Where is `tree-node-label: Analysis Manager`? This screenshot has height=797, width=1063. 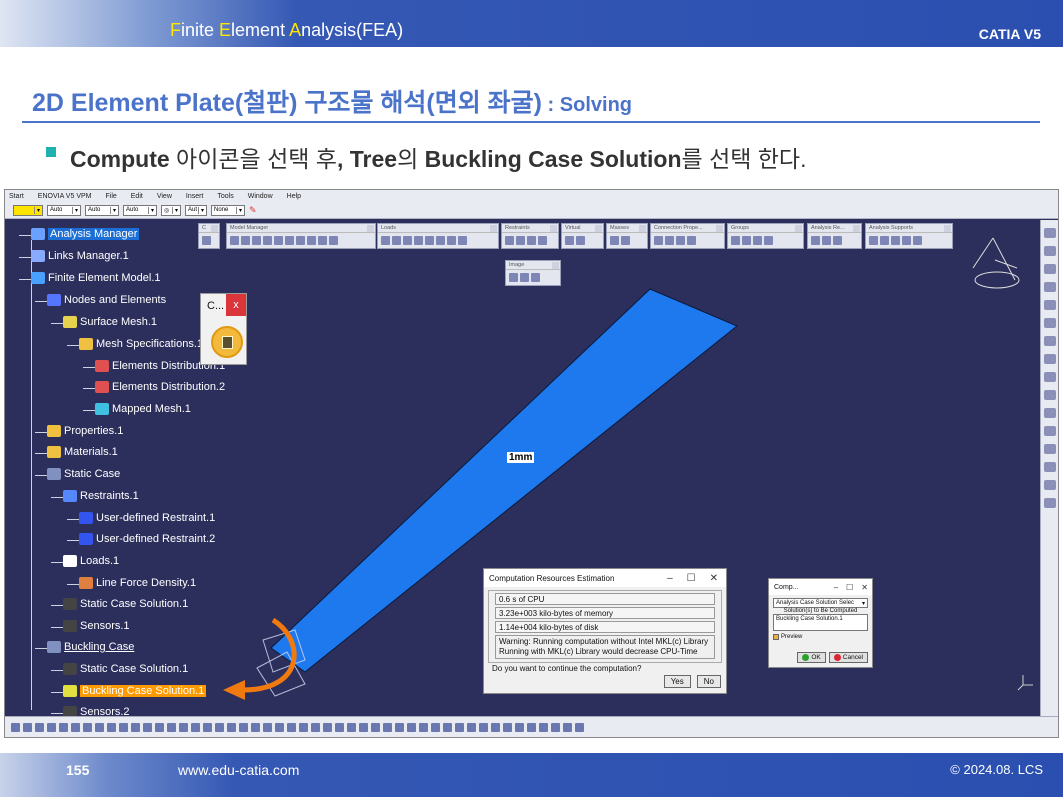 tree-node-label: Analysis Manager is located at coordinates (94, 234).